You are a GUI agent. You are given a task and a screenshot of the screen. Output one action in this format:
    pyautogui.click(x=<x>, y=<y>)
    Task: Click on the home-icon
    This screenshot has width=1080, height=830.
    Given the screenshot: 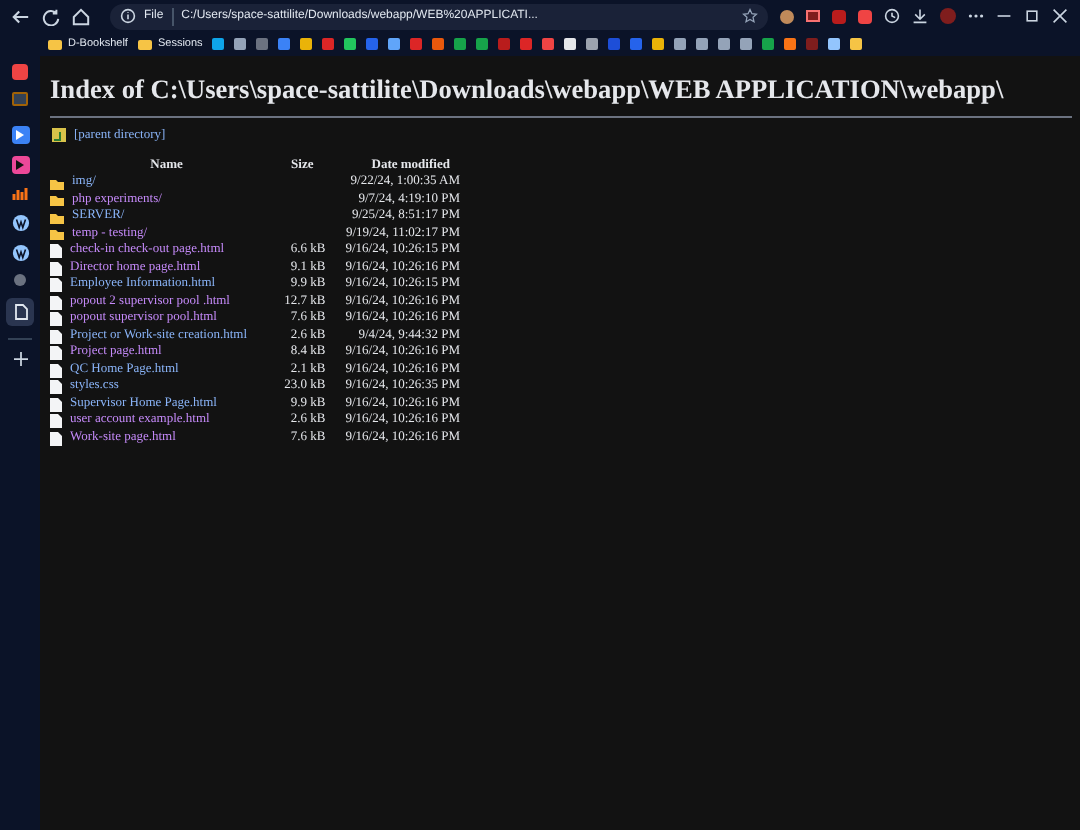 What is the action you would take?
    pyautogui.click(x=81, y=16)
    